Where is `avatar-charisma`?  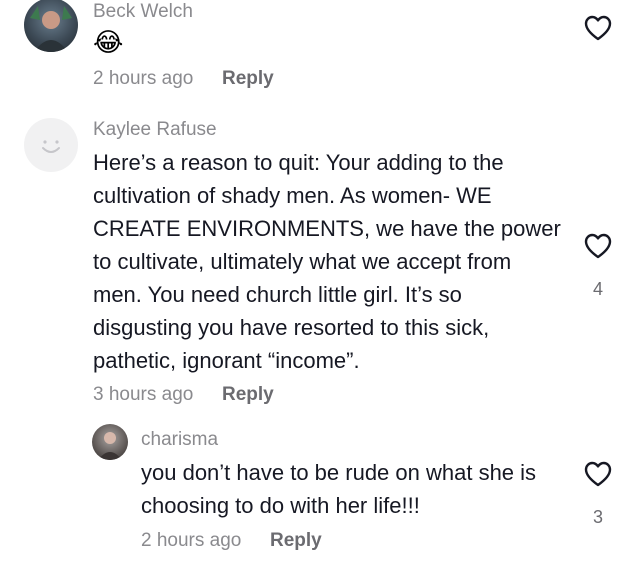
avatar-charisma is located at coordinates (110, 442).